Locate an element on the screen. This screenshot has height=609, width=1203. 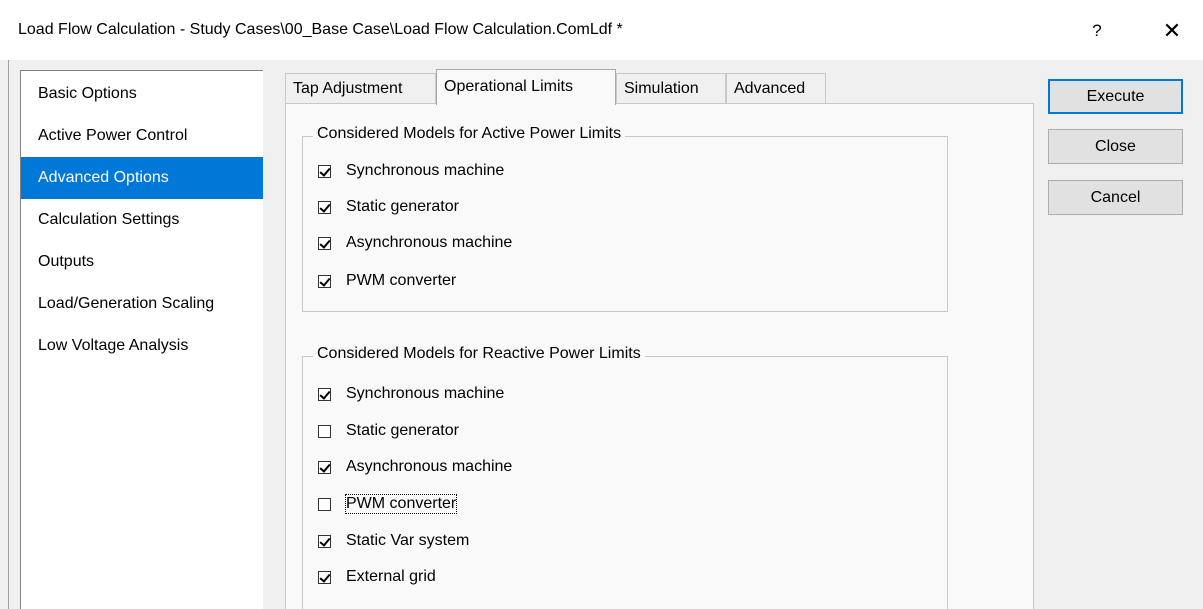
active-pwm-converter-option: PWM converter is located at coordinates (387, 281).